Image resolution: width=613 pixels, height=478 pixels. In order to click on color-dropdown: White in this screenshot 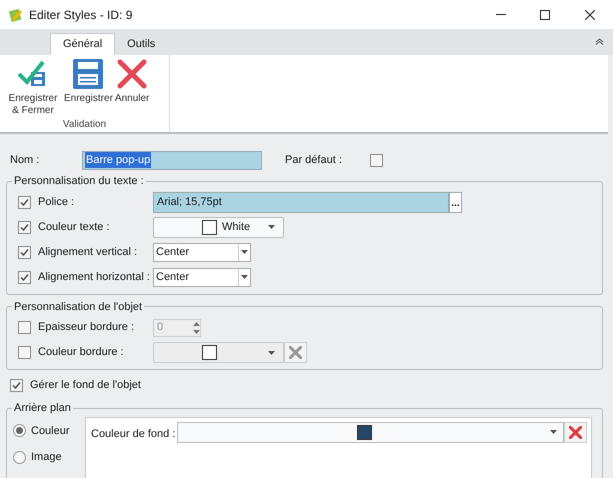, I will do `click(218, 227)`.